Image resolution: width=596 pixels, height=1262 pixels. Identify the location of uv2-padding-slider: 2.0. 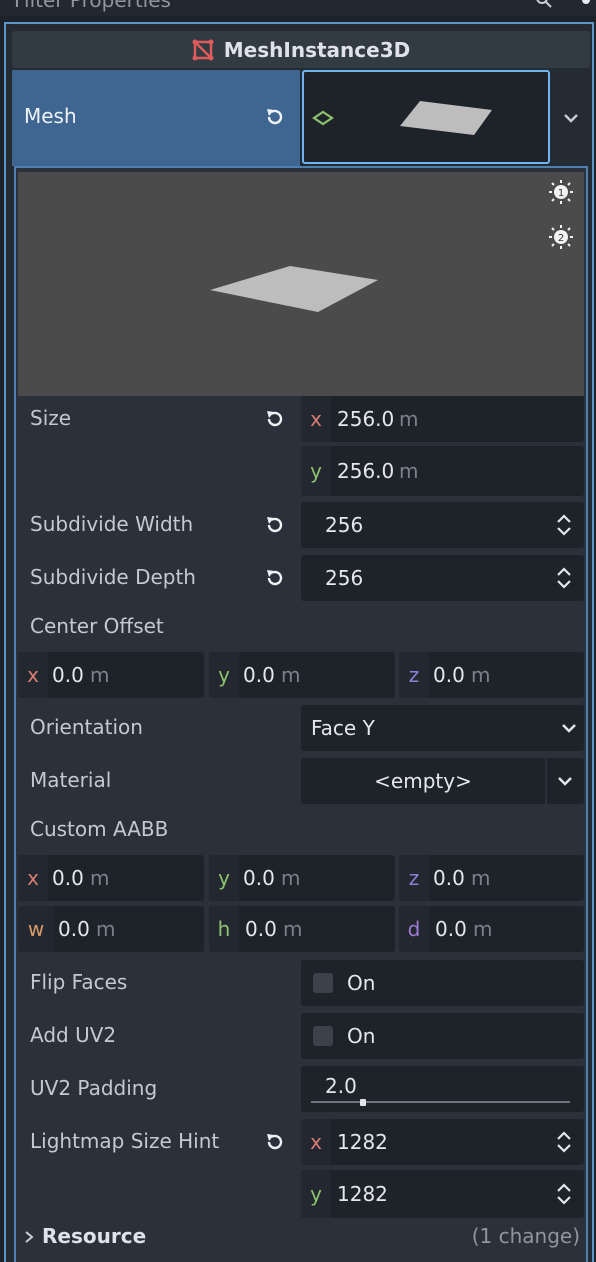
(442, 1089).